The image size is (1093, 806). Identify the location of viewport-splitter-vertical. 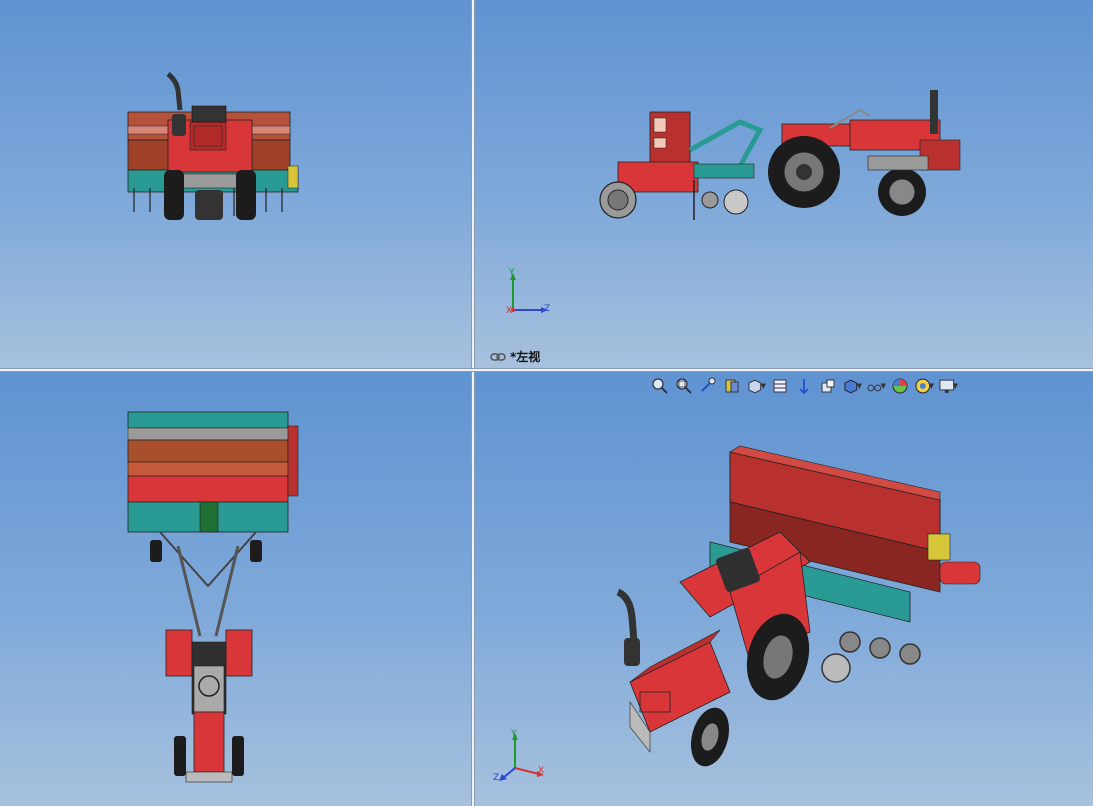
(473, 403).